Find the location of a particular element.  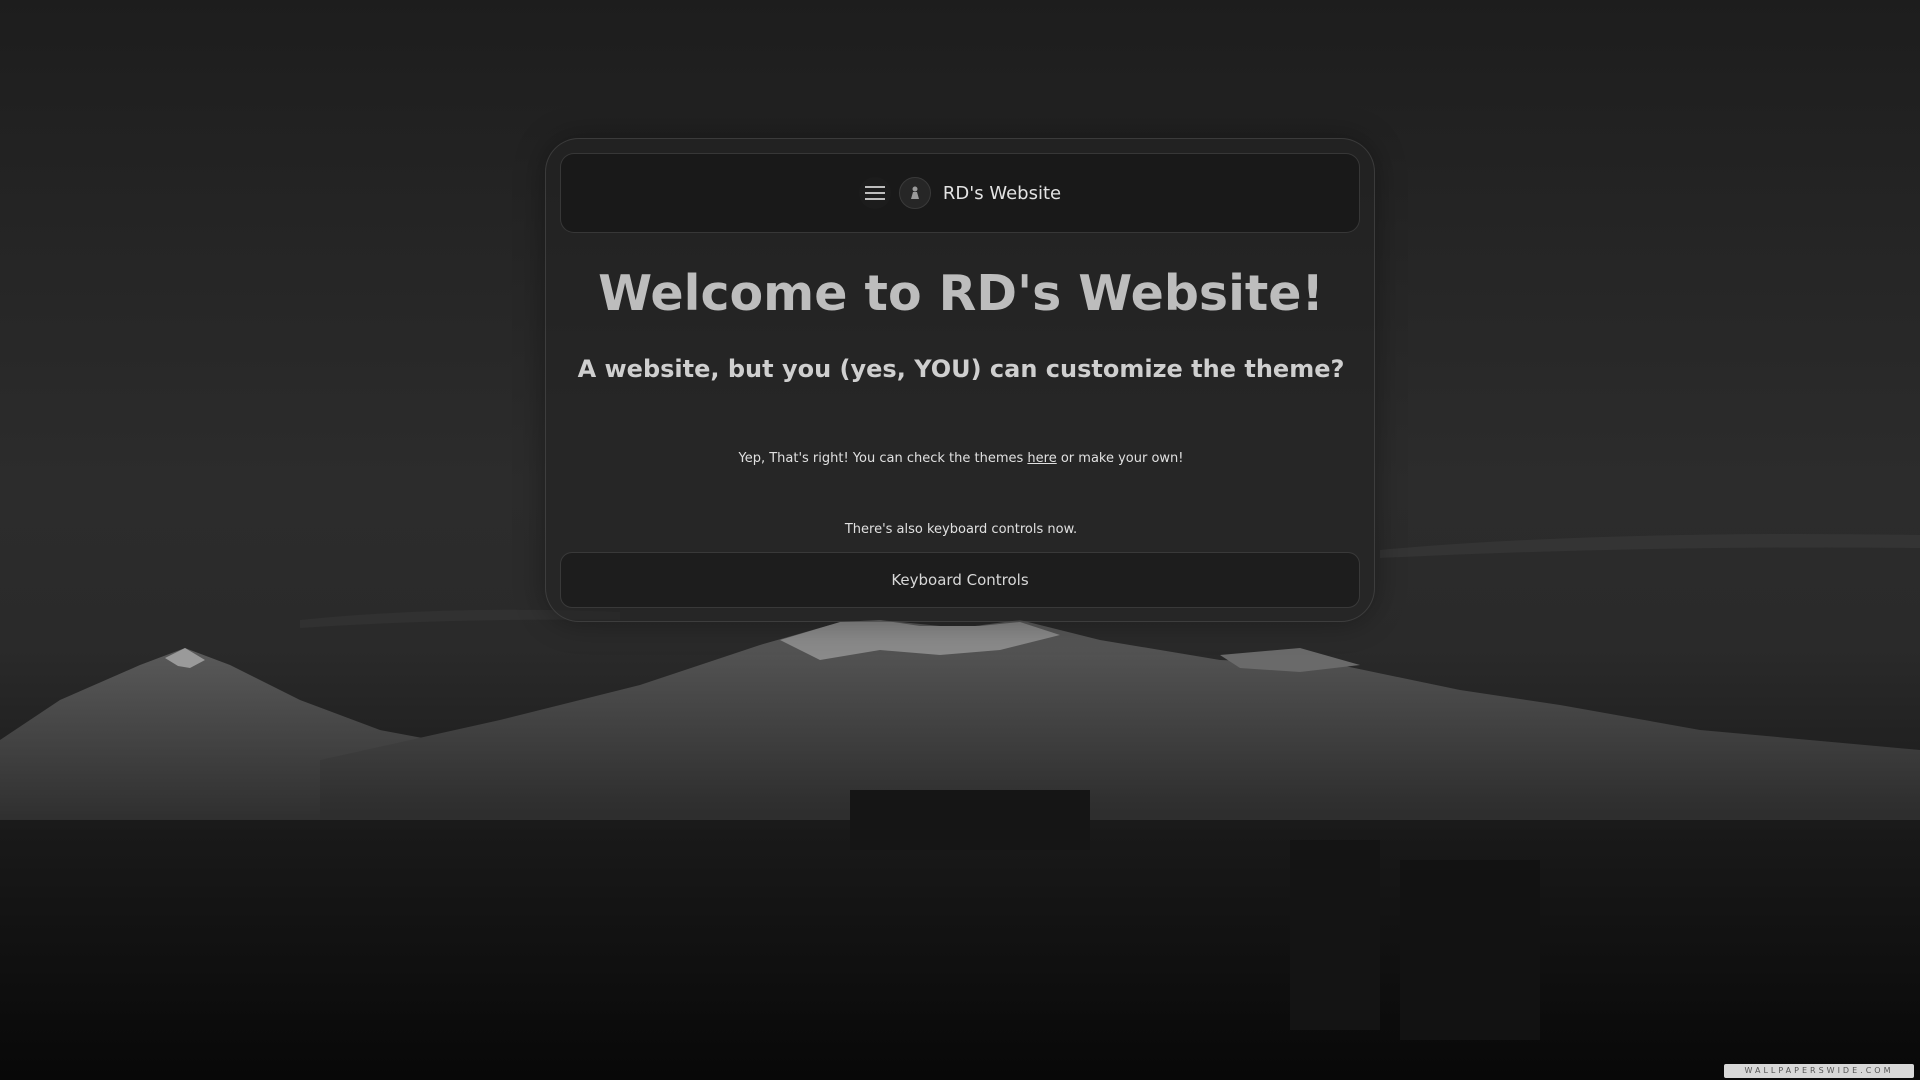

hamburger-menu-icon is located at coordinates (874, 193).